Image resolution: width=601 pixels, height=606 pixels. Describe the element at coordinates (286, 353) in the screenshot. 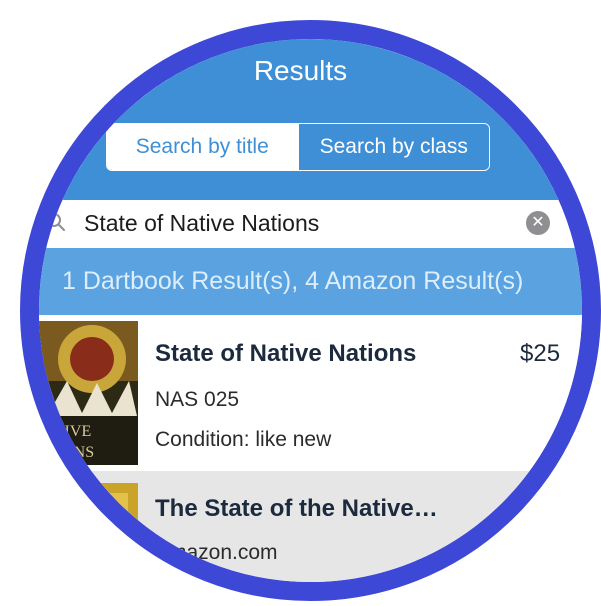

I see `result-title: State of Native Nations` at that location.